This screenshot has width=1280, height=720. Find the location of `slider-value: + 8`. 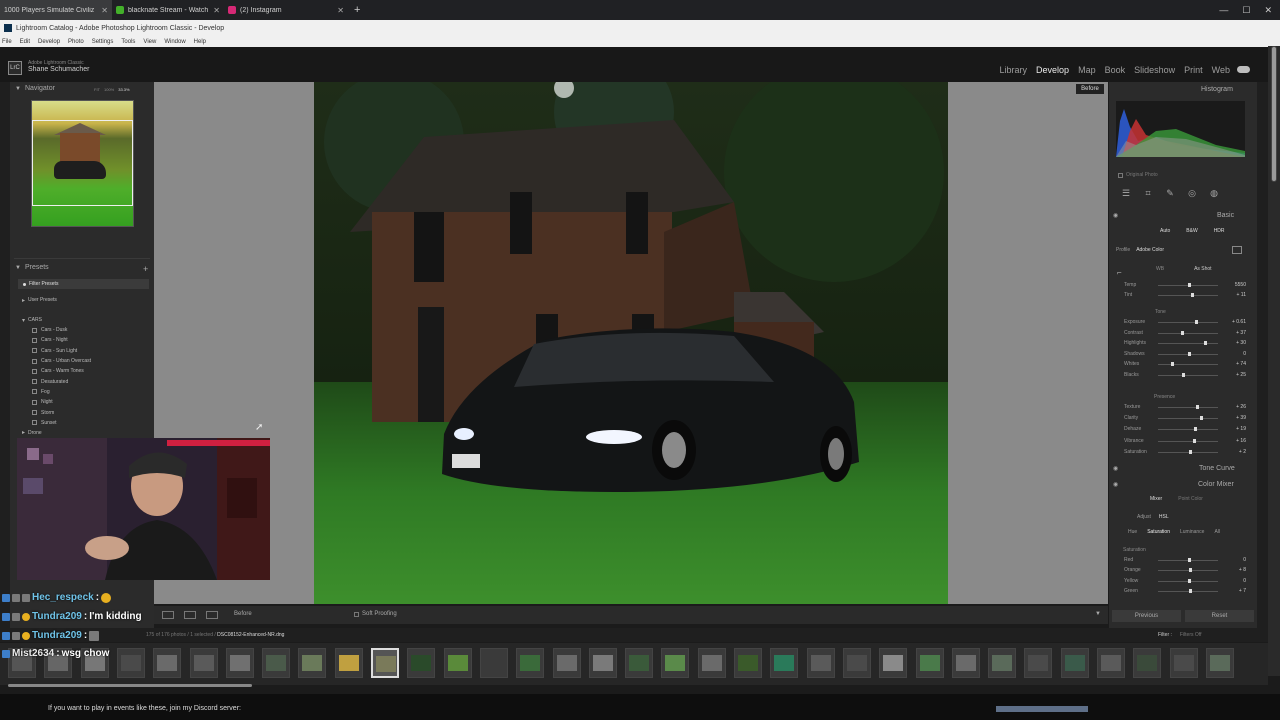

slider-value: + 8 is located at coordinates (1242, 570).